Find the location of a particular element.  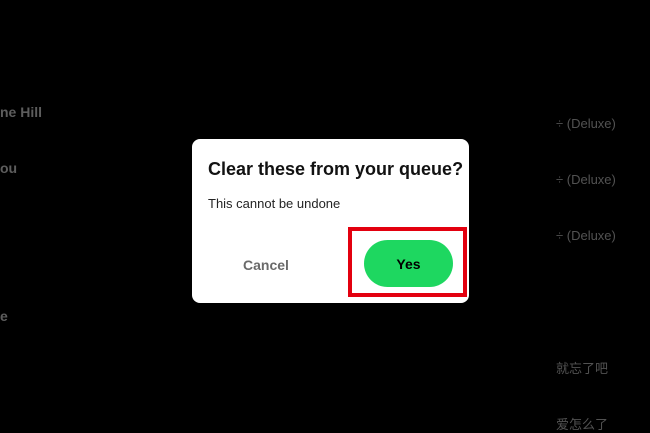

yes-button: Yes is located at coordinates (408, 263).